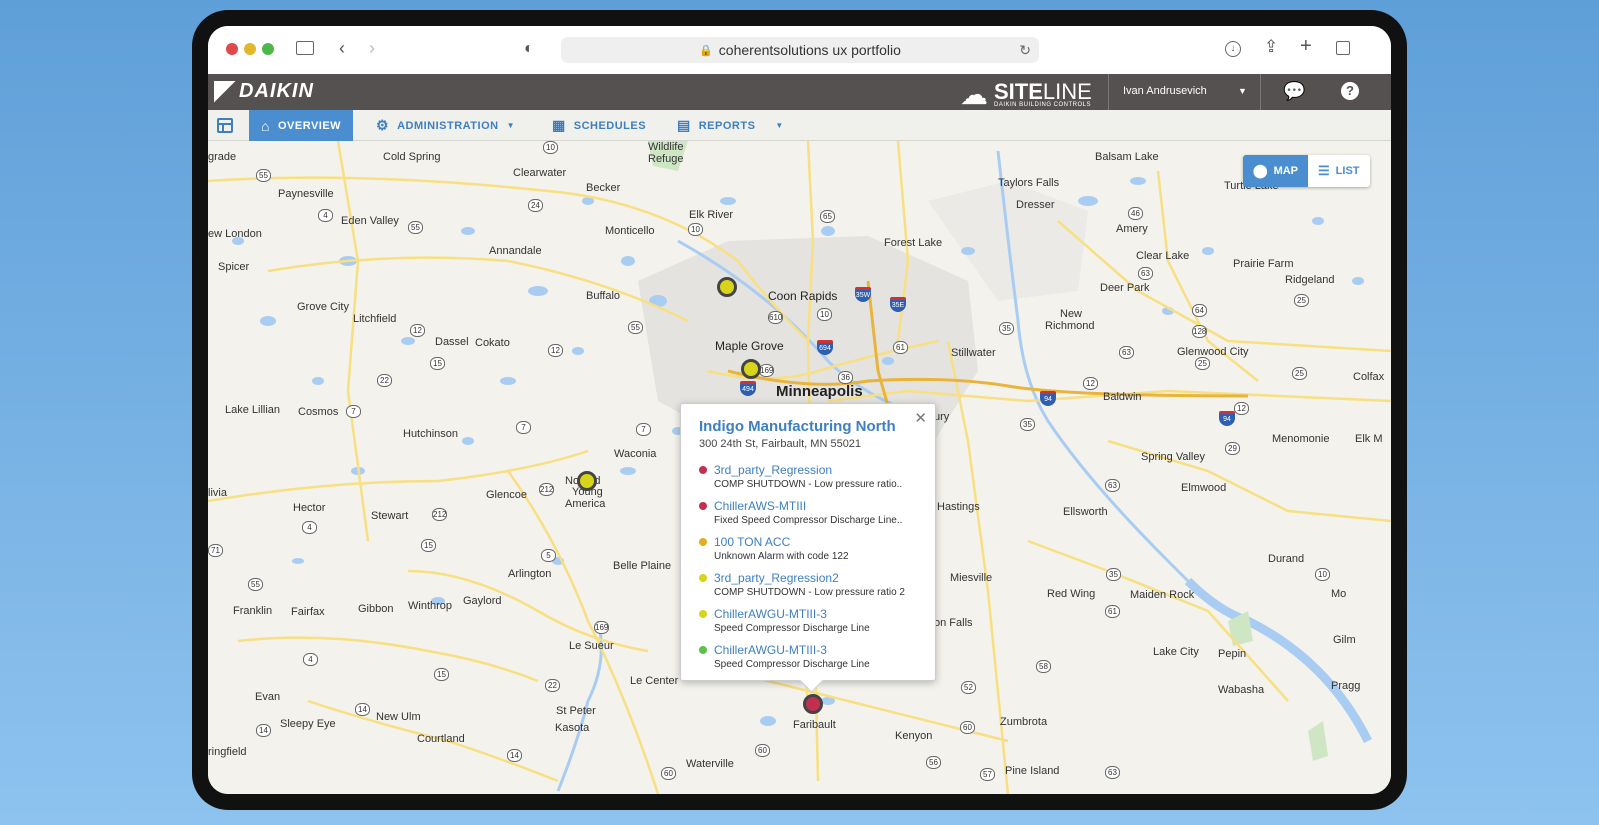 The width and height of the screenshot is (1599, 825). I want to click on route-shield: 60, so click(668, 773).